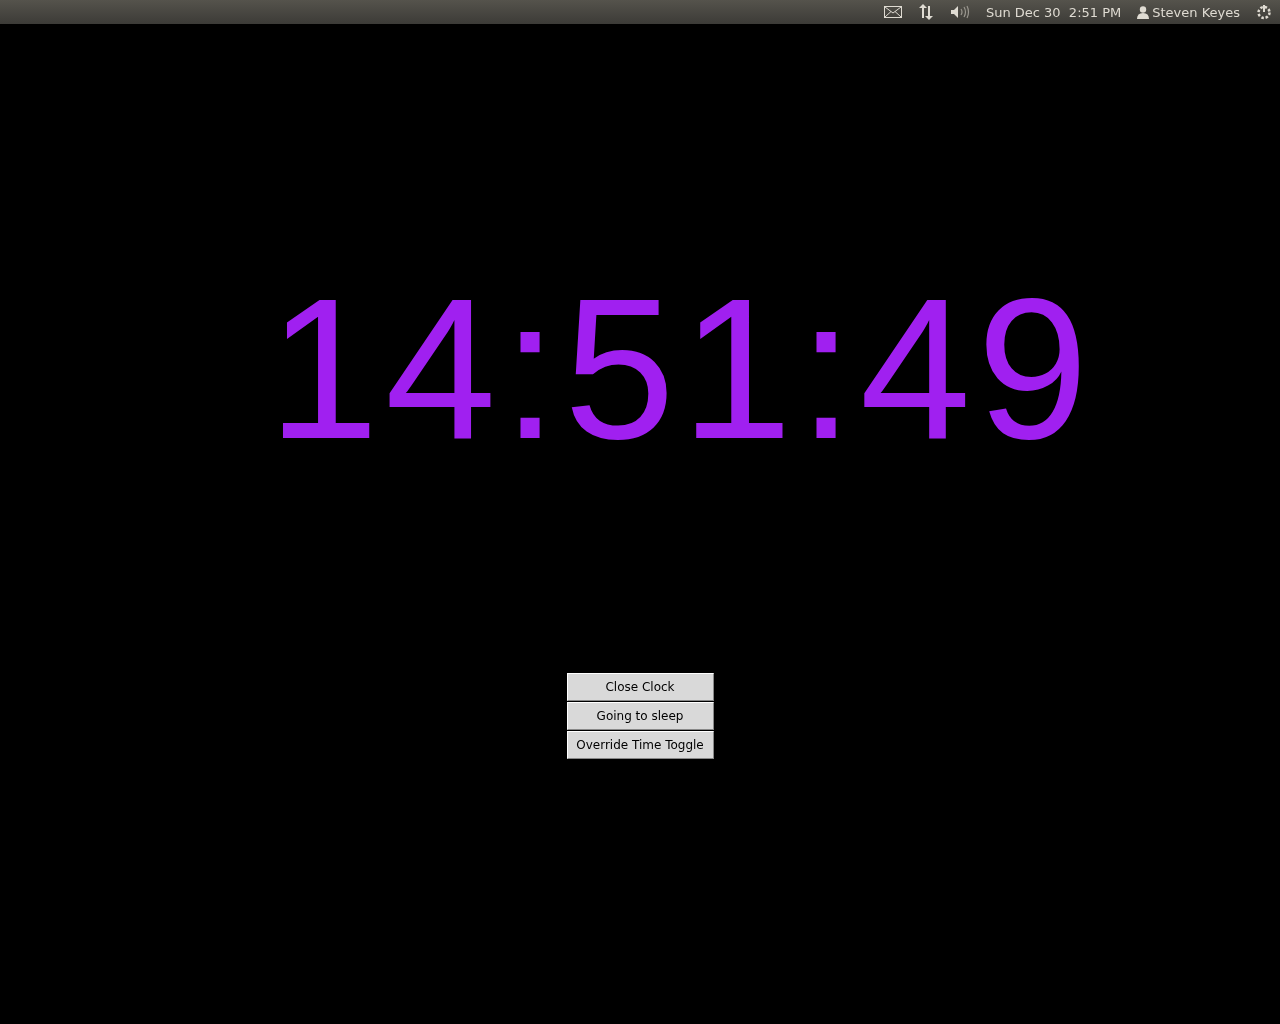  What do you see at coordinates (640, 716) in the screenshot?
I see `action-button: Going to sleep` at bounding box center [640, 716].